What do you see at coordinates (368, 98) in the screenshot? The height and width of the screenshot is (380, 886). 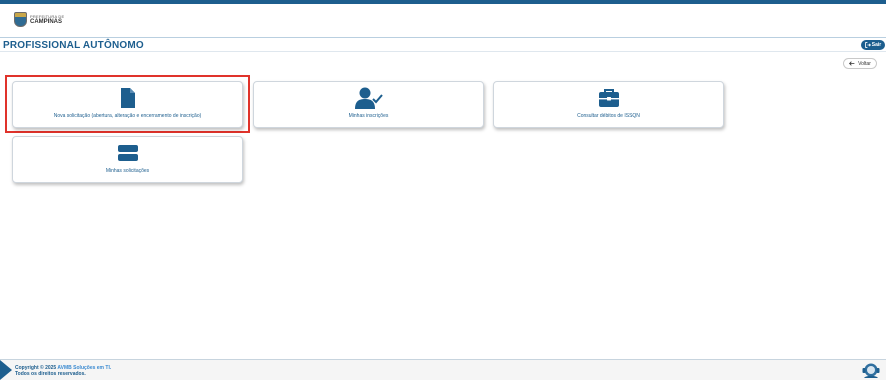 I see `user-check-icon` at bounding box center [368, 98].